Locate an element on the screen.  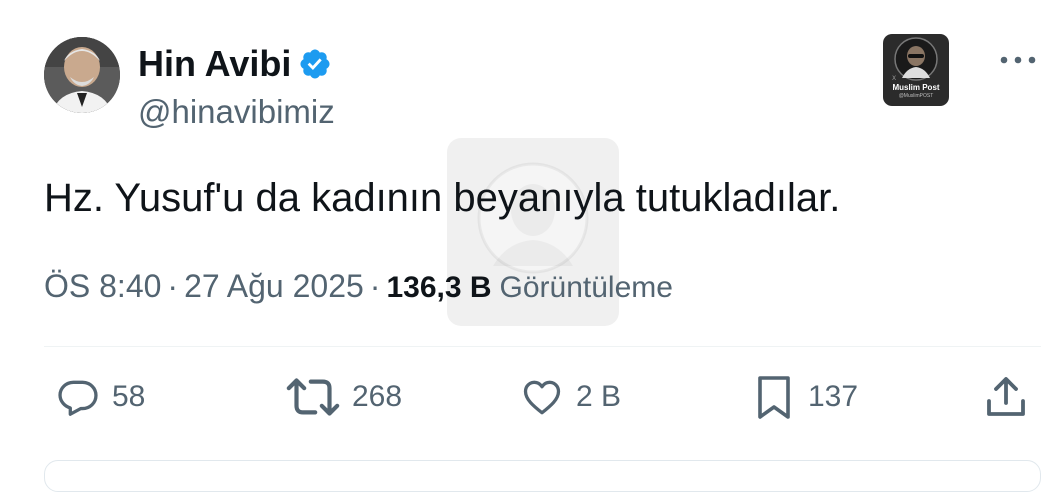
author-name-row: Hin Avibi is located at coordinates (235, 64).